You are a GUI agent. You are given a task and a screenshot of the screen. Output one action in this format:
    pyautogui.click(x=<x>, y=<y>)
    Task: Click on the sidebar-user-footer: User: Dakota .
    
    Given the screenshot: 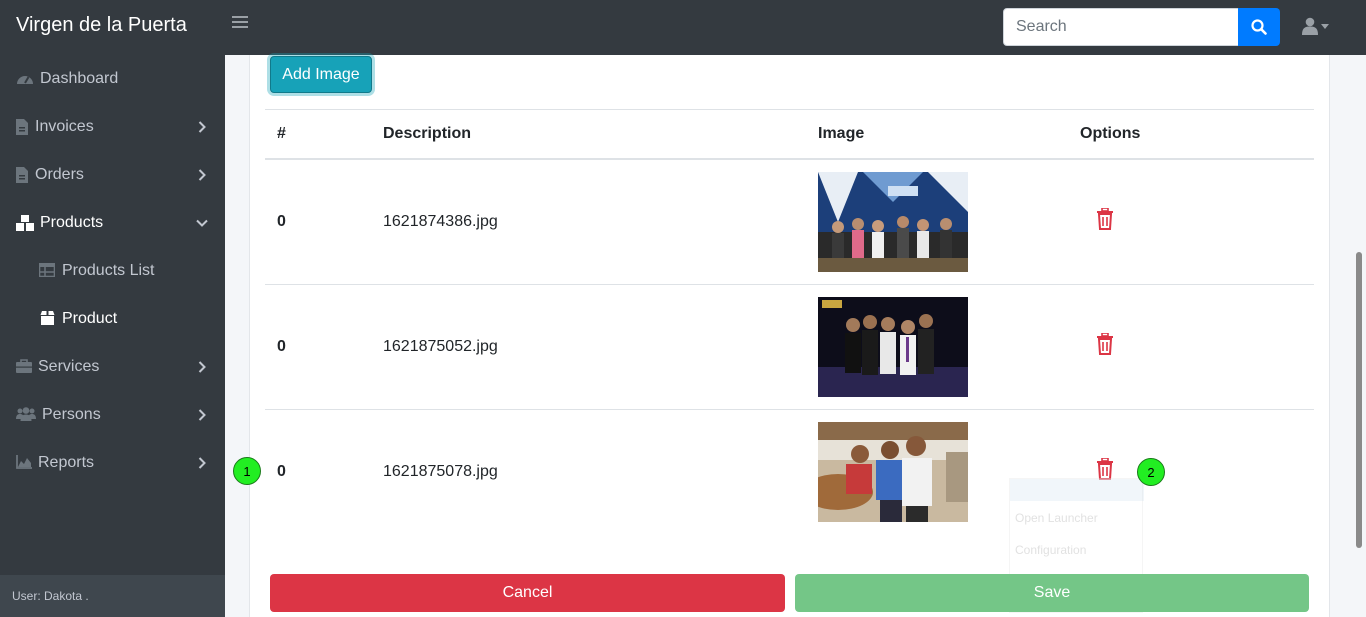 What is the action you would take?
    pyautogui.click(x=112, y=596)
    